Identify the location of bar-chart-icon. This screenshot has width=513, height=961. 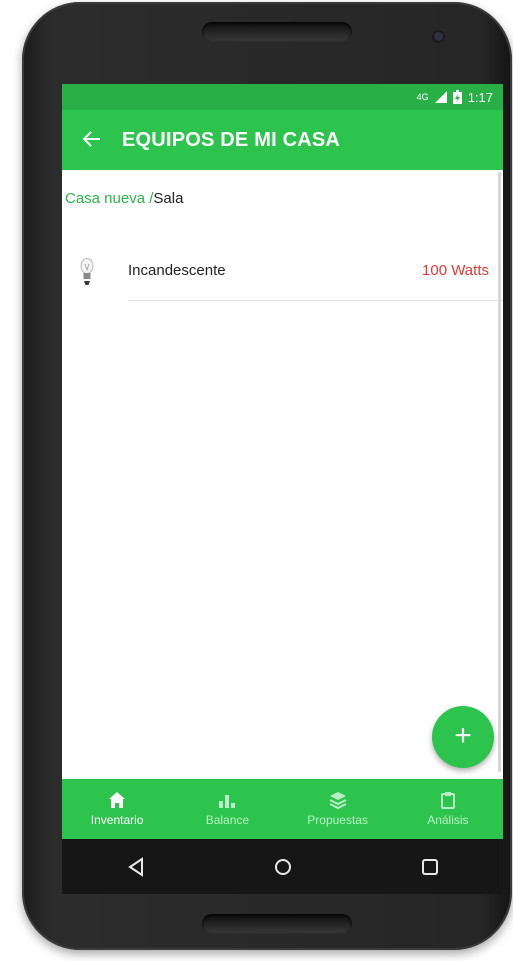
(227, 801).